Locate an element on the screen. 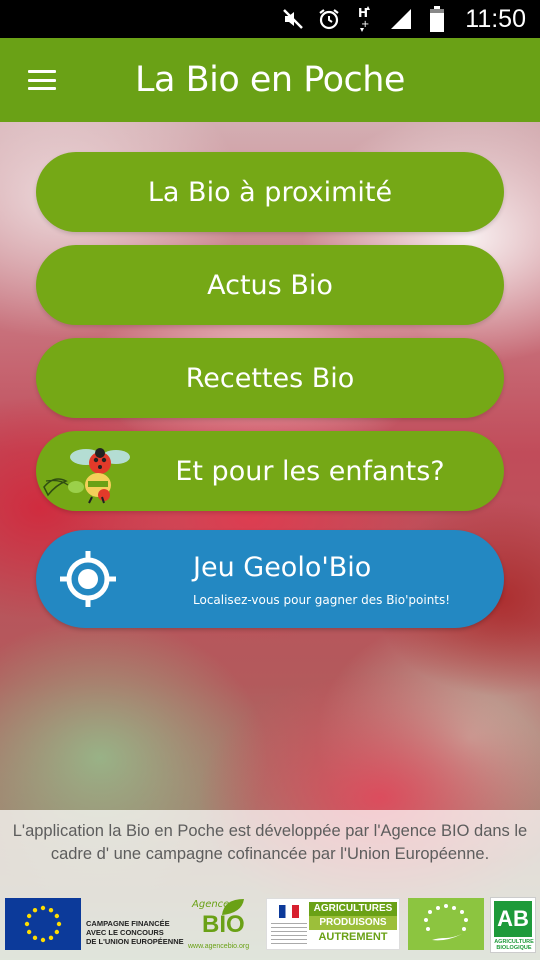 This screenshot has height=960, width=540. ab-letters: AB is located at coordinates (513, 919).